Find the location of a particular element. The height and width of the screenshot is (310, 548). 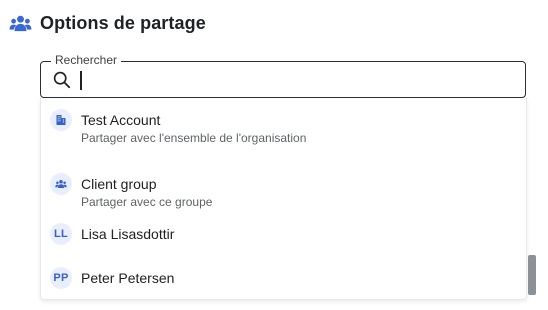

option-user: LL Lisa Lisasdottir is located at coordinates (283, 234).